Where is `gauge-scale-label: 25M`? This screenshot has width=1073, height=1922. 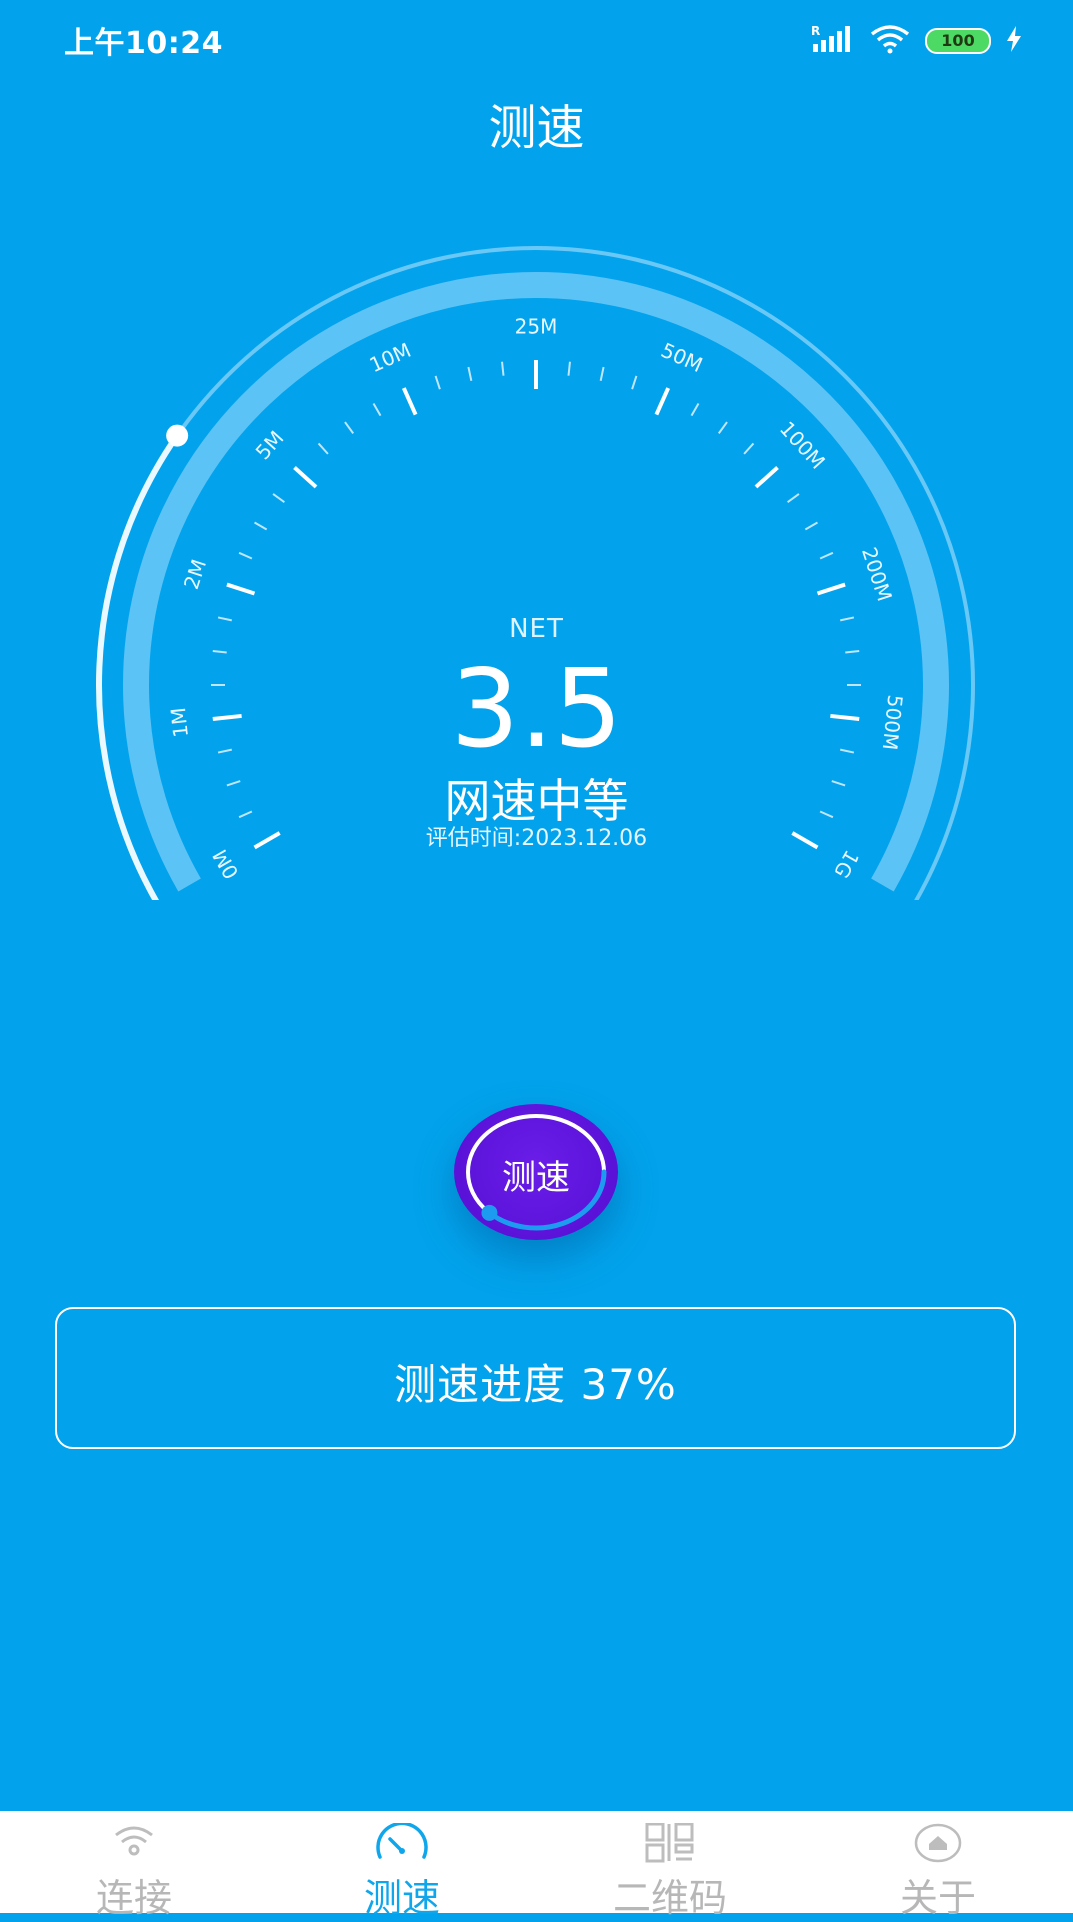 gauge-scale-label: 25M is located at coordinates (536, 327).